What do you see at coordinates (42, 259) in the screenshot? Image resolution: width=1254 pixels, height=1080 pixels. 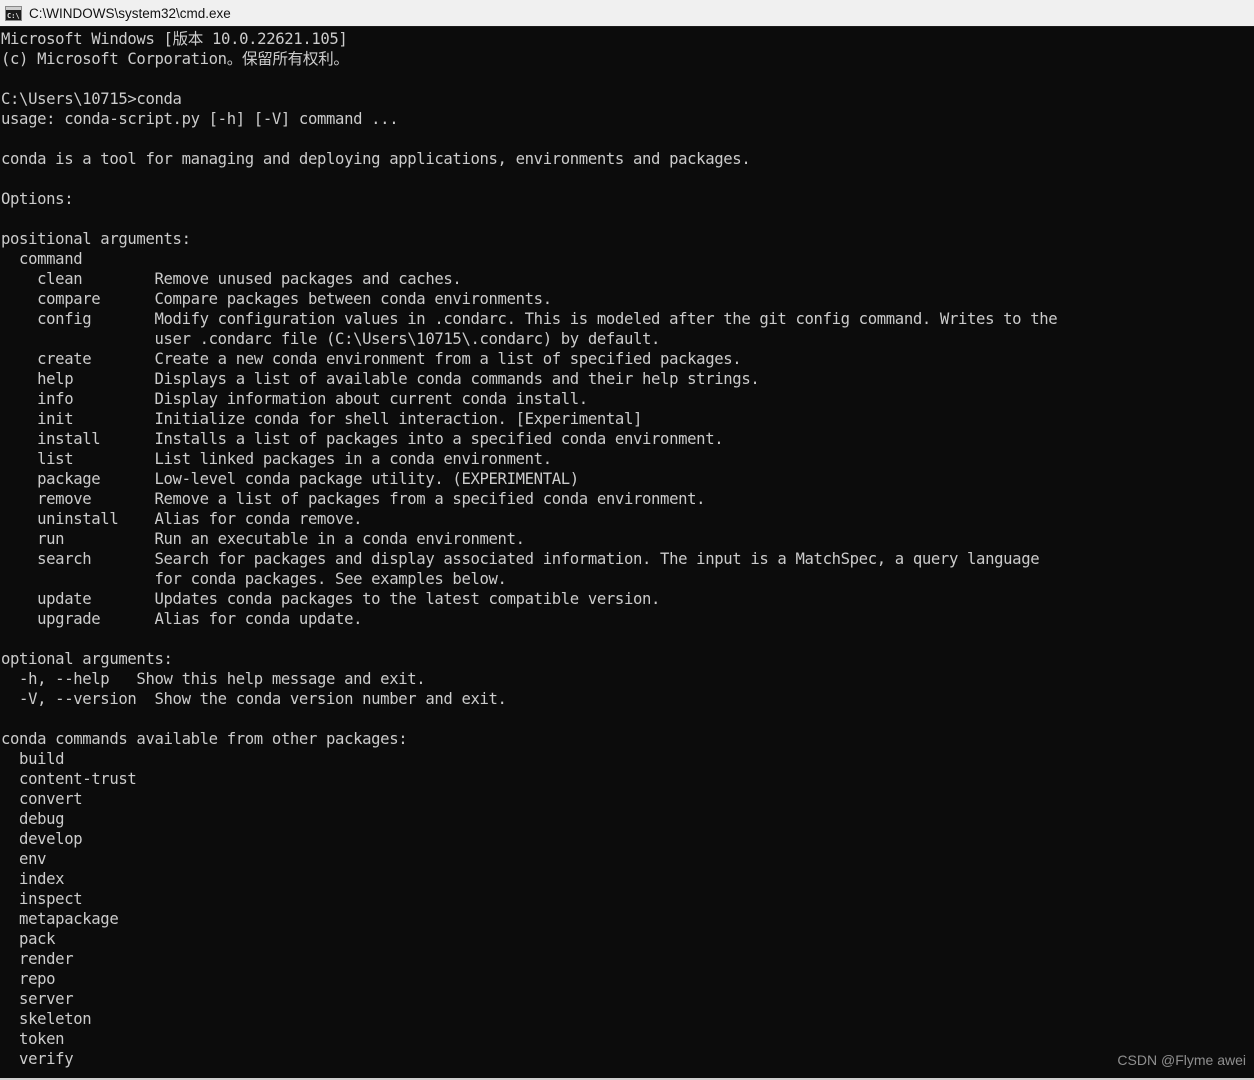 I see `console-line: command` at bounding box center [42, 259].